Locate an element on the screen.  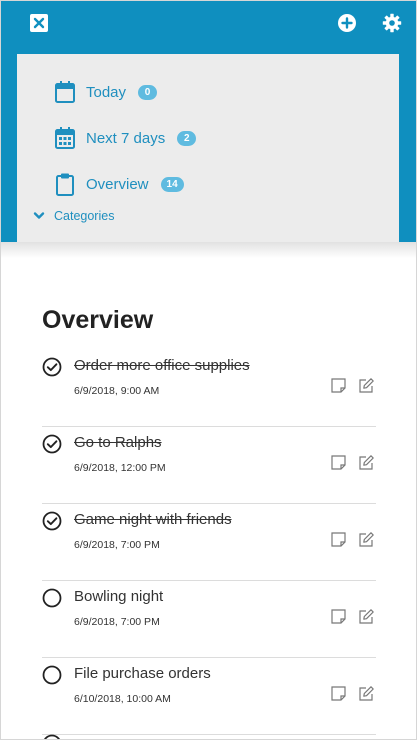
nav-label-today: Today is located at coordinates (106, 92).